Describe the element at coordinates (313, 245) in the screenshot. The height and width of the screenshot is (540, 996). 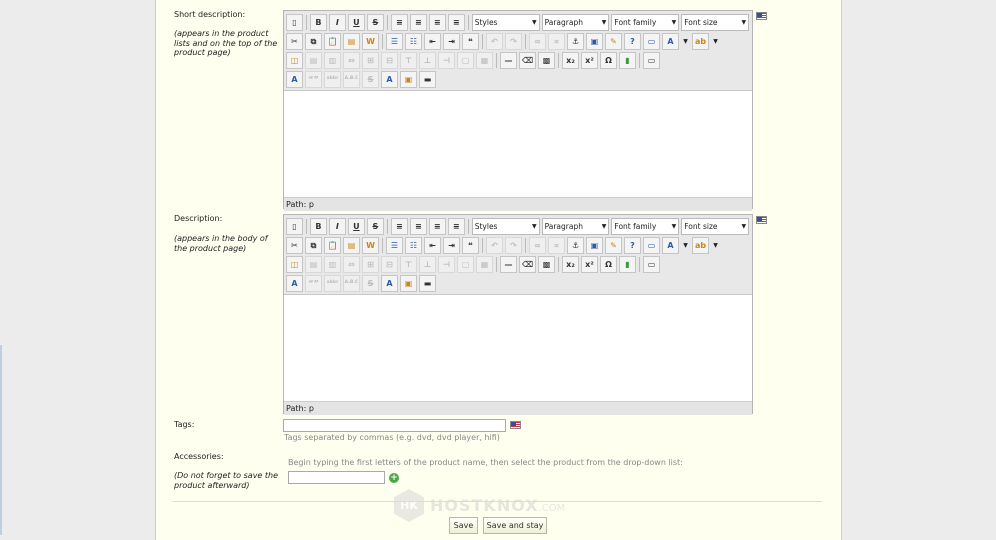
I see `copy-icon: ⧉` at that location.